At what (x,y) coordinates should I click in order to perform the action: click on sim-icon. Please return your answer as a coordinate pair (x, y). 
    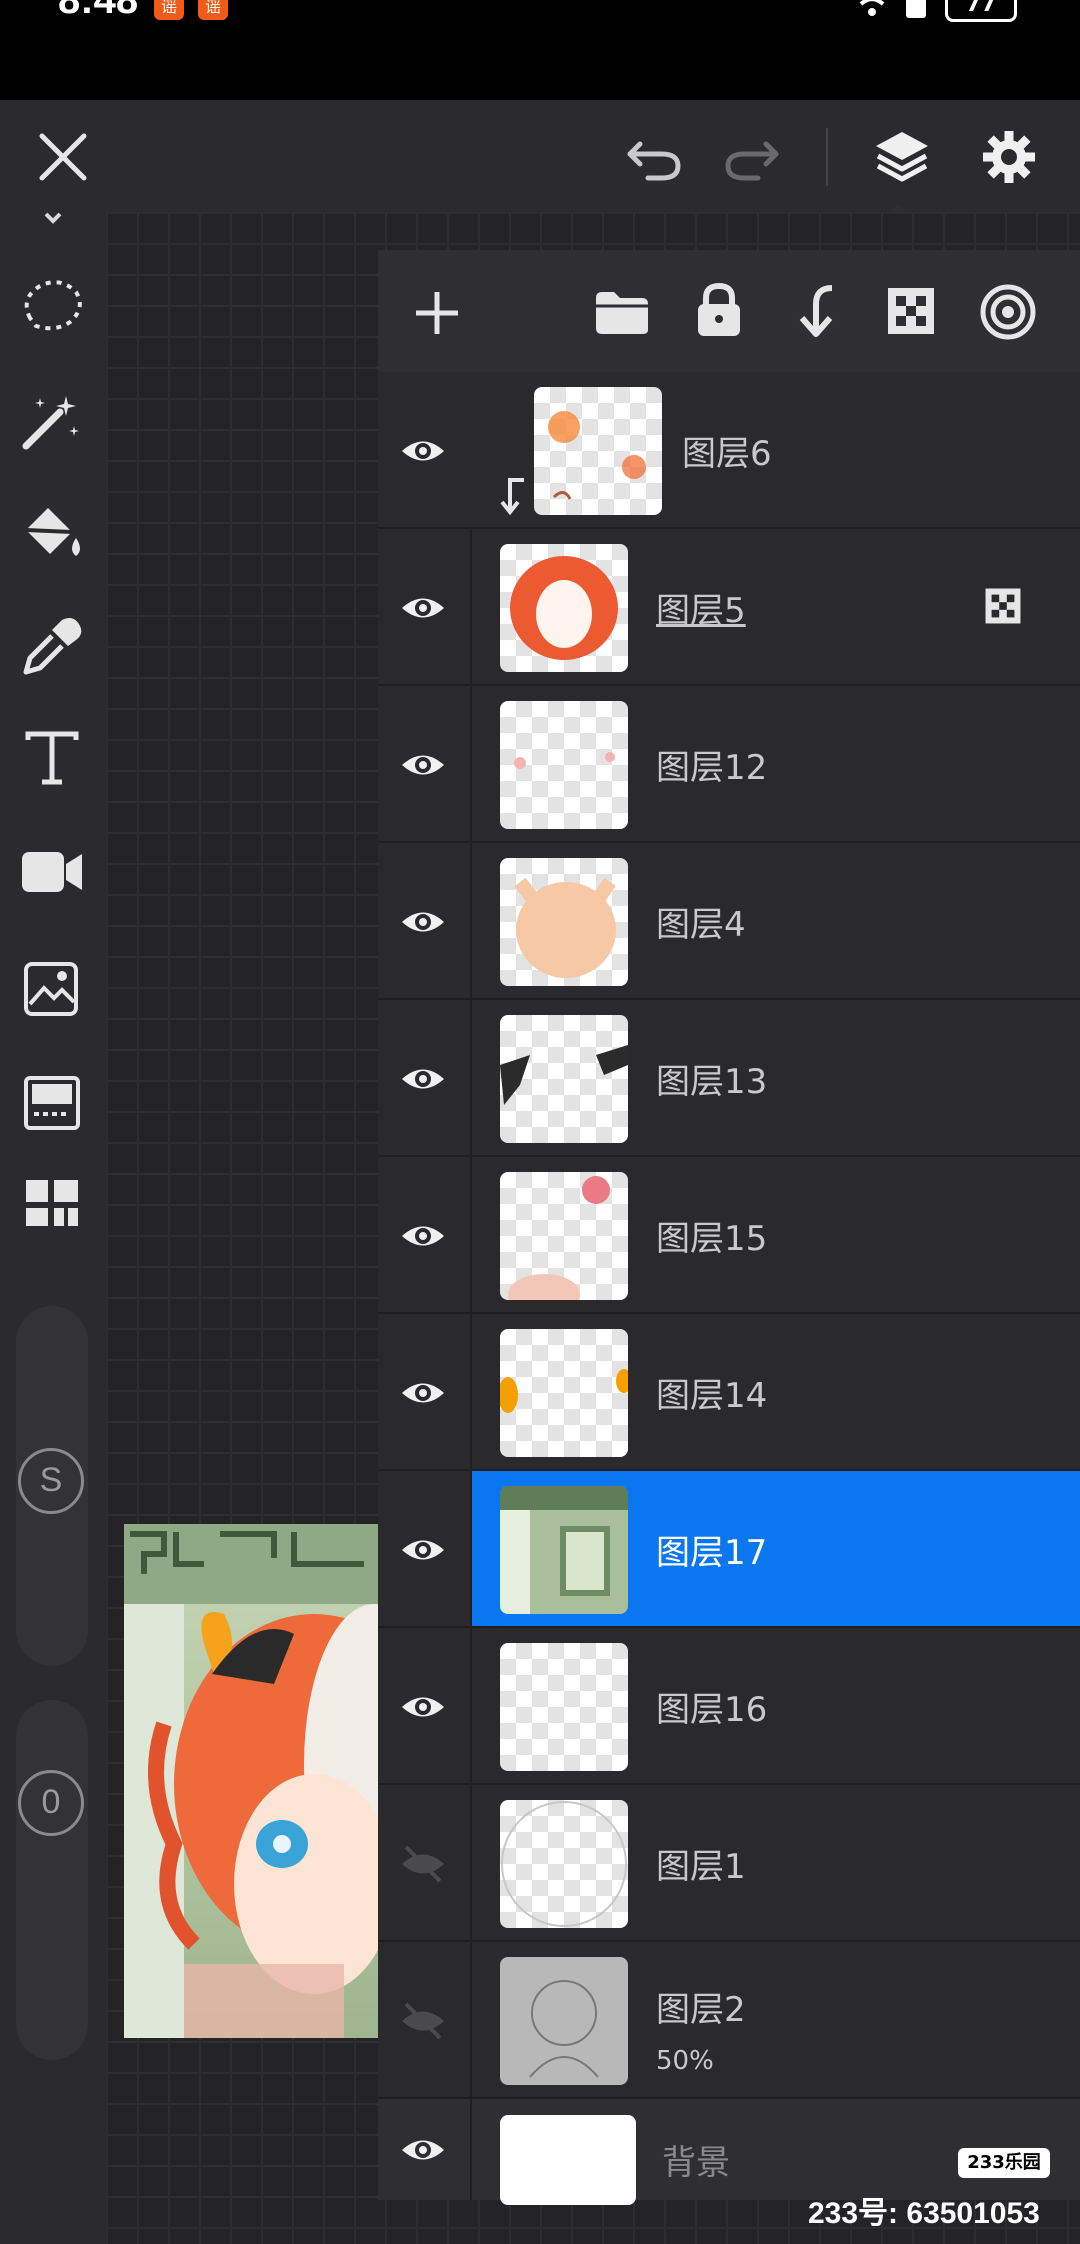
    Looking at the image, I should click on (916, 9).